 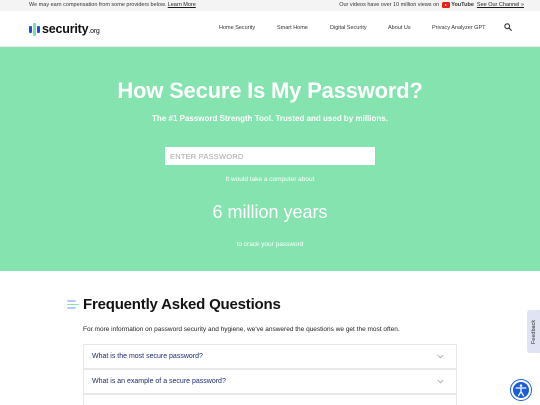 What do you see at coordinates (270, 356) in the screenshot?
I see `faq-item: What is the most secure password?` at bounding box center [270, 356].